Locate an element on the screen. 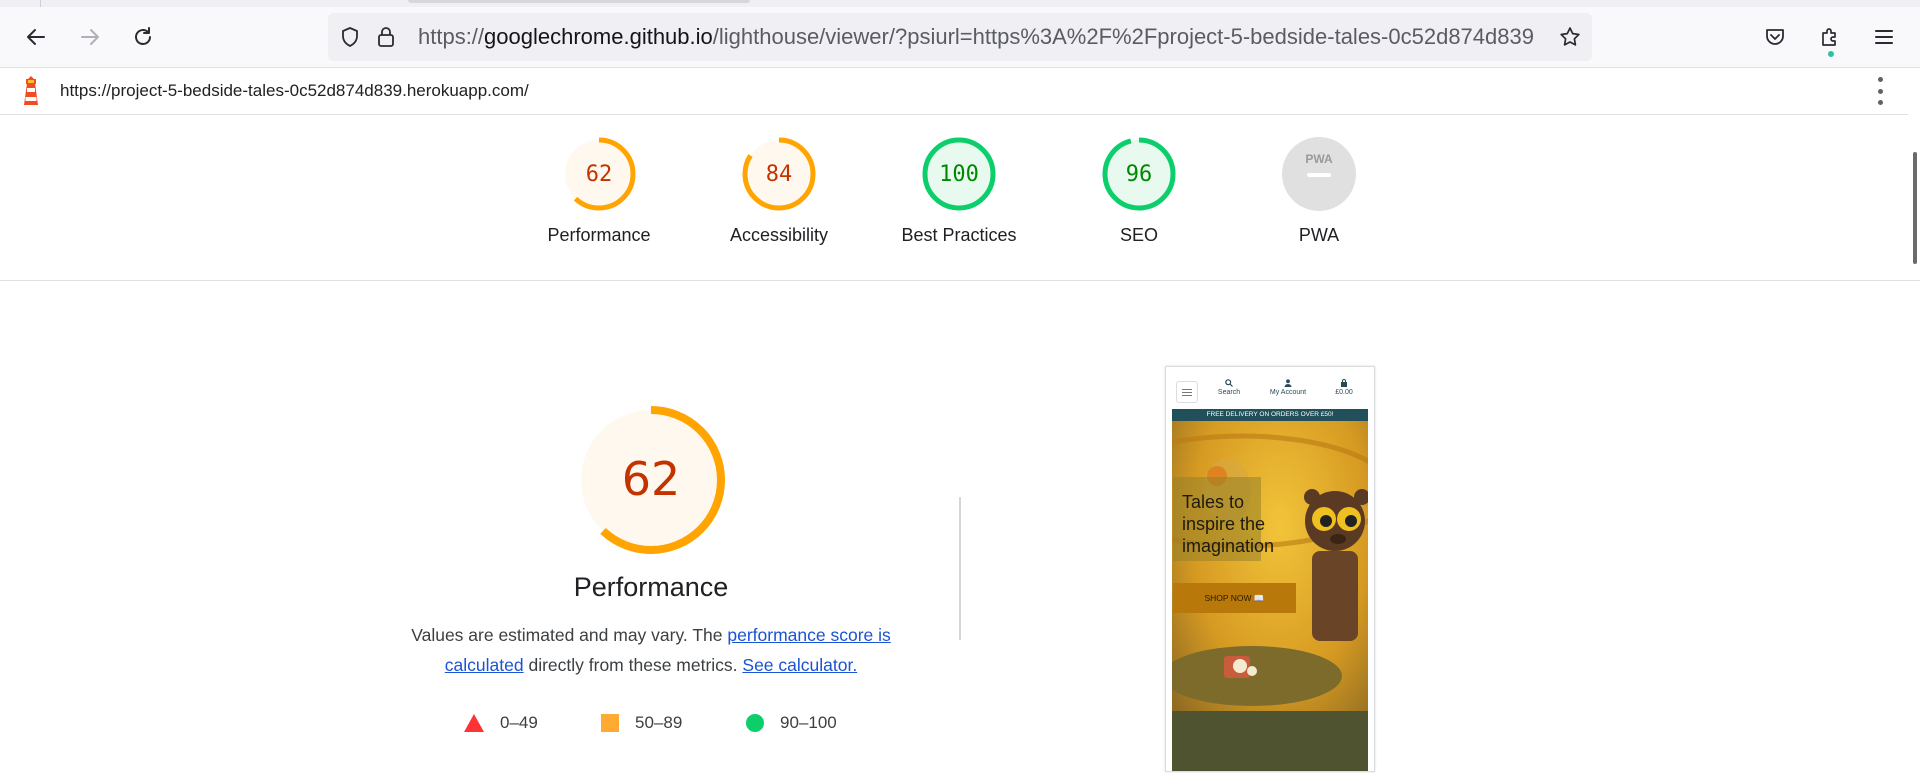 This screenshot has width=1920, height=783. gauge-label: SEO is located at coordinates (1138, 235).